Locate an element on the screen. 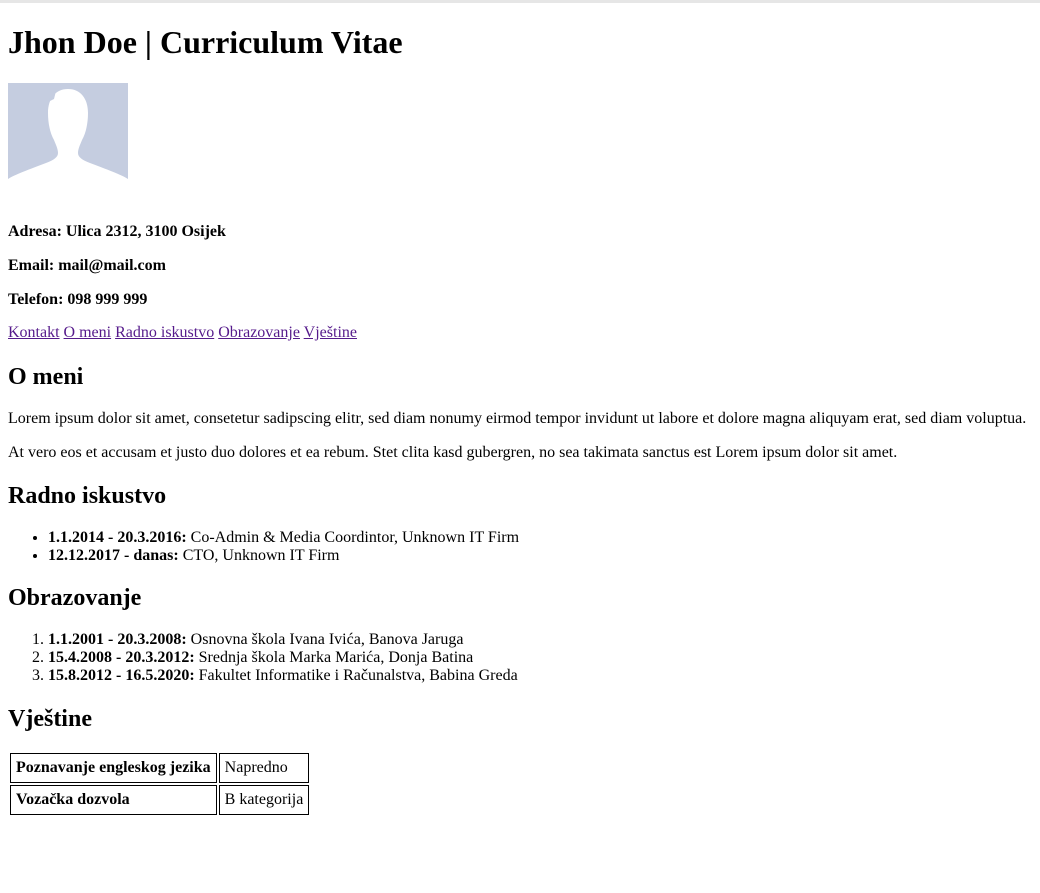 The image size is (1040, 893). table-row: Vozačka dozvola B kategorija is located at coordinates (160, 800).